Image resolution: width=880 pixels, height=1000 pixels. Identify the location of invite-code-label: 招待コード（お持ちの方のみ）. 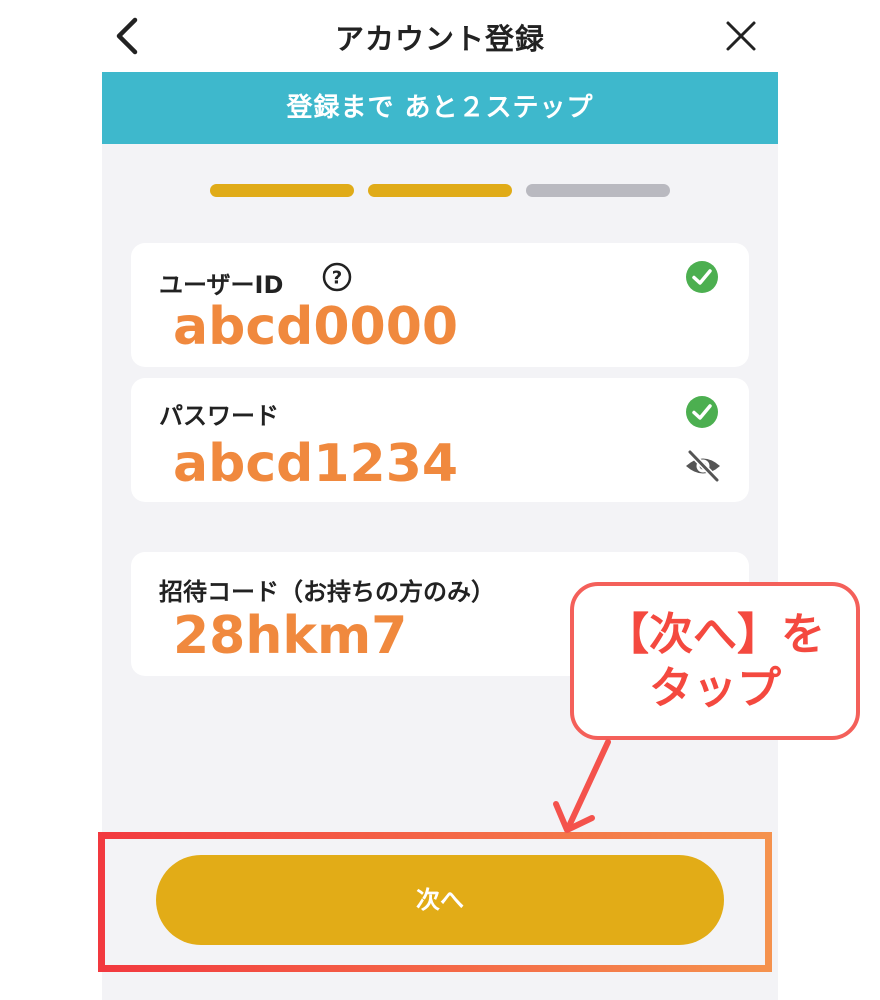
(327, 592).